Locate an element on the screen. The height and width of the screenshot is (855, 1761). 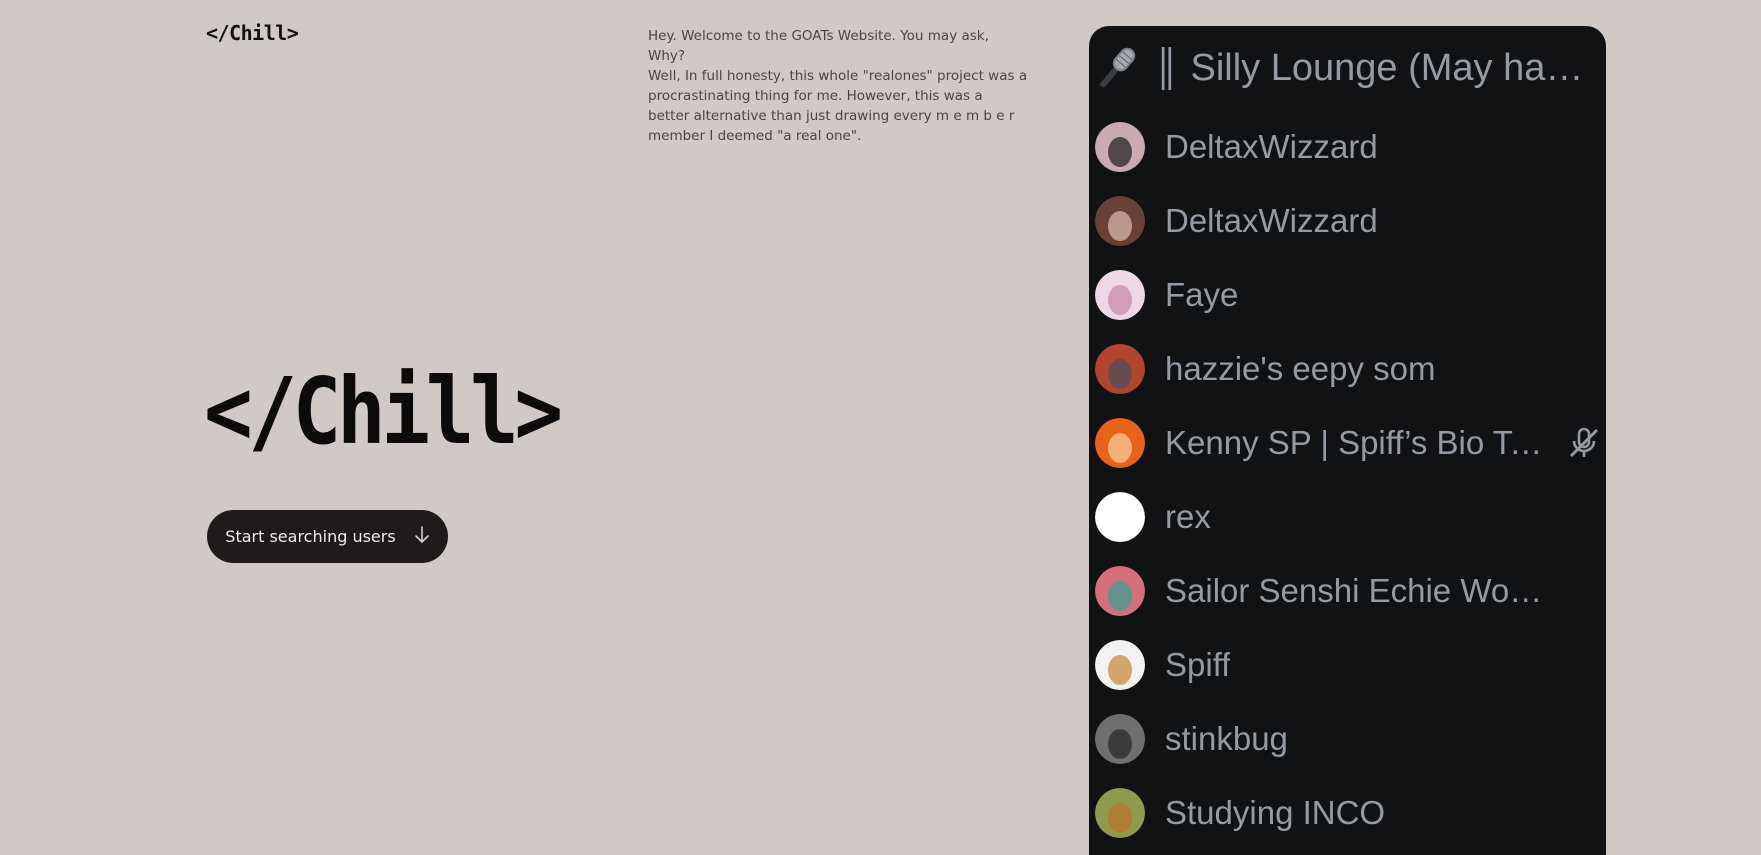
microphone-icon is located at coordinates (1118, 67).